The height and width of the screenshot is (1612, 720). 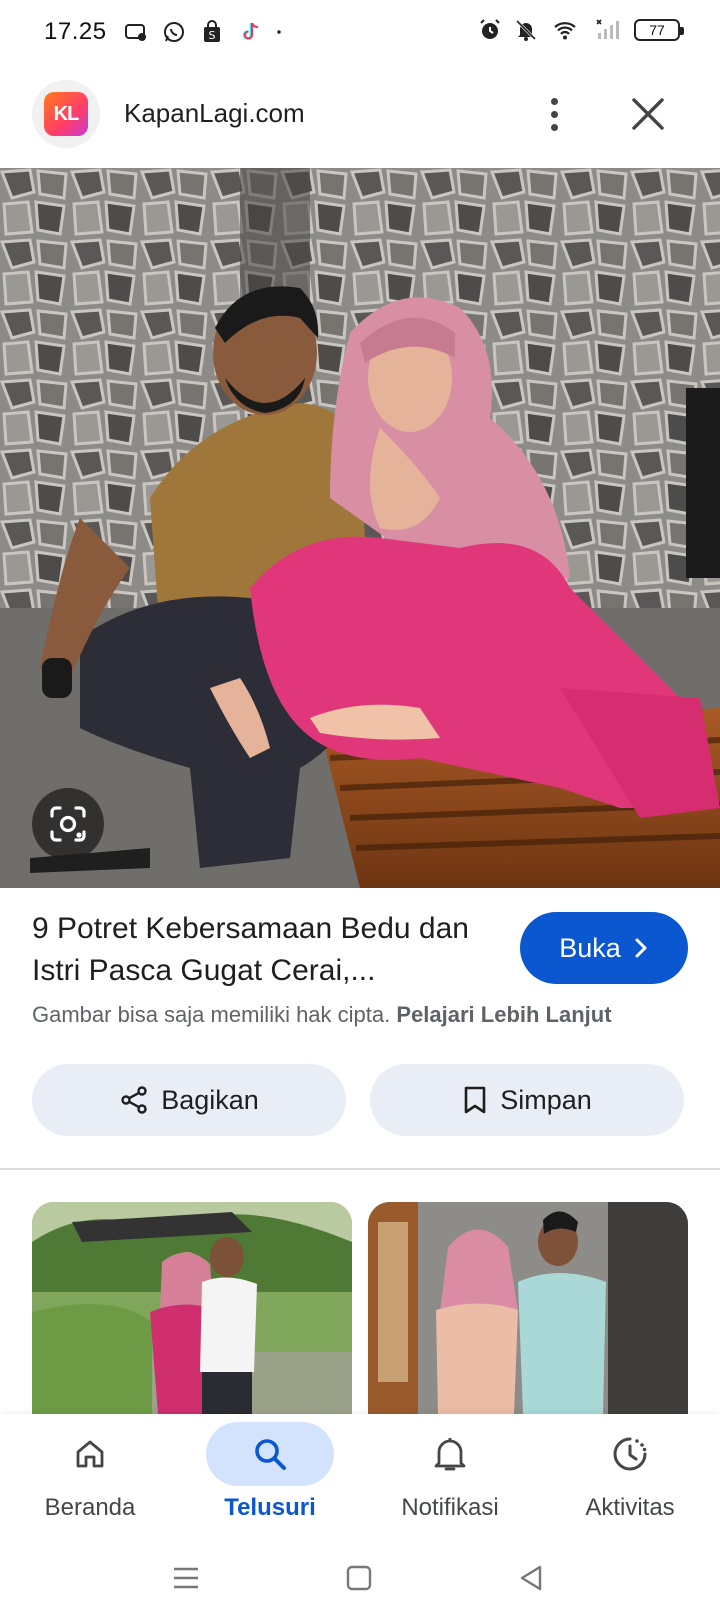 I want to click on learn-more-link: Pelajari Lebih Lanjut, so click(x=503, y=1014).